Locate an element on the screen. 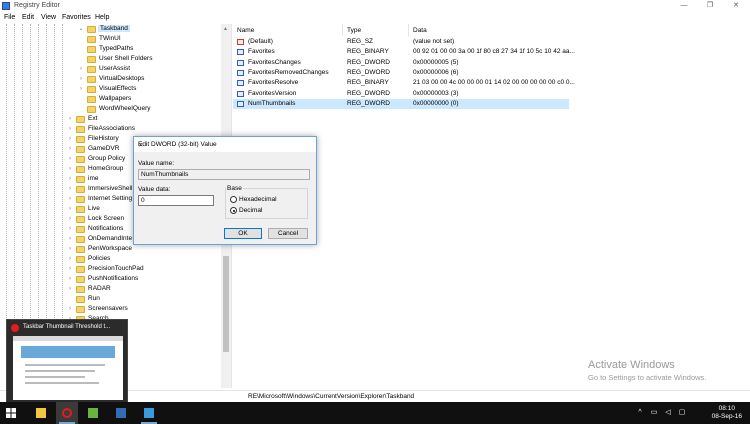 The height and width of the screenshot is (424, 750). taskbar-opera-button is located at coordinates (67, 413).